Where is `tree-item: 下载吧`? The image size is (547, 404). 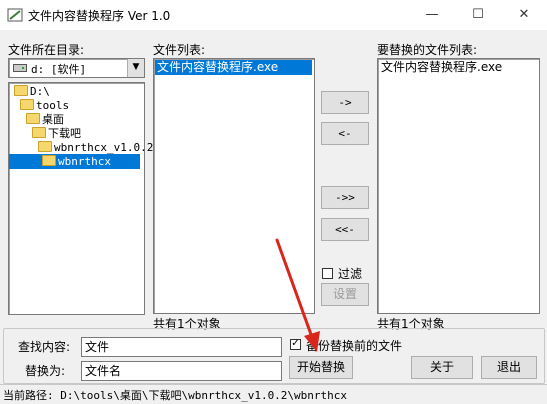
tree-item: 下载吧 is located at coordinates (56, 133).